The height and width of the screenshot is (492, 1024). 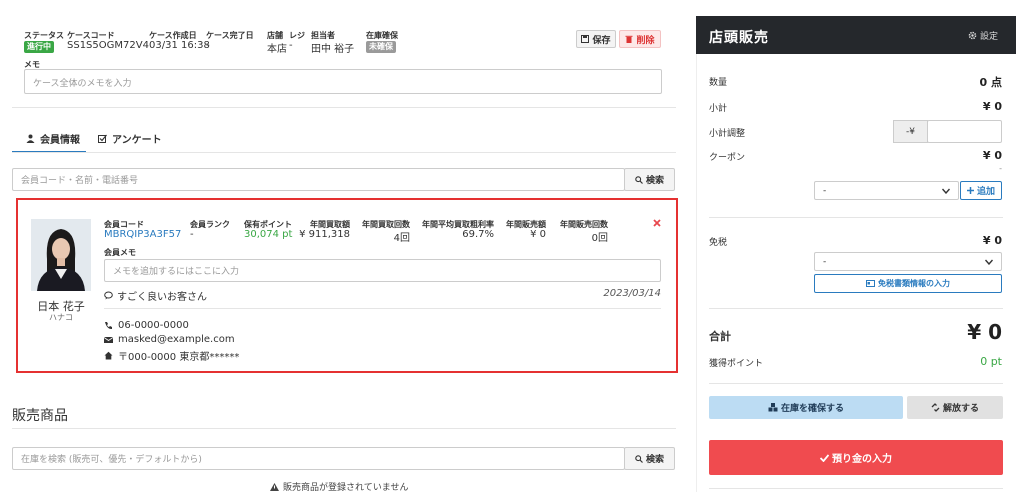 What do you see at coordinates (632, 293) in the screenshot?
I see `comment-date: 2023/03/14` at bounding box center [632, 293].